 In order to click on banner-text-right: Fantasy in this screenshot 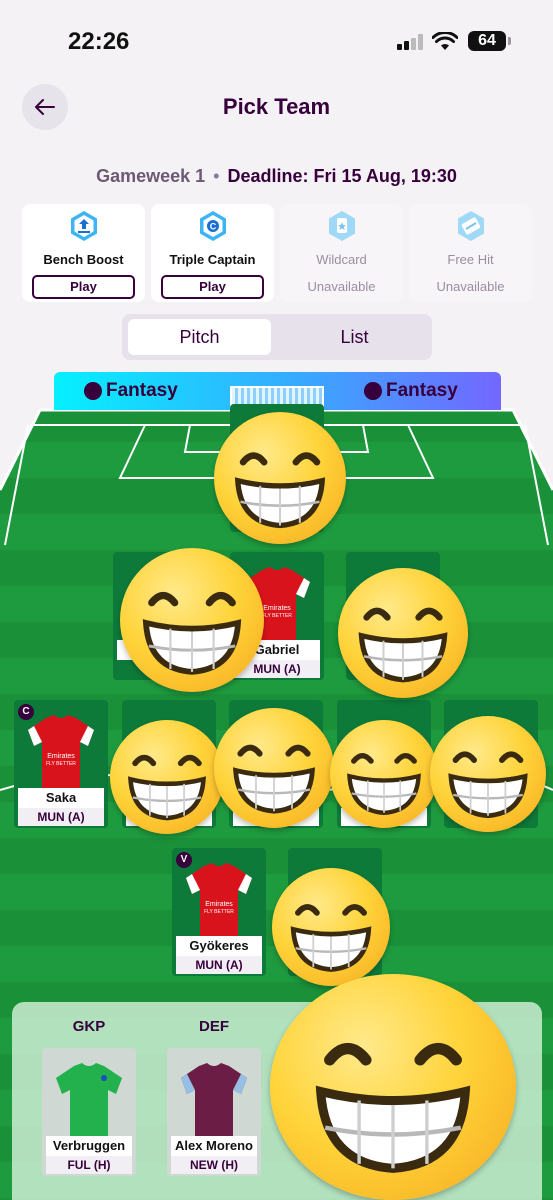, I will do `click(422, 390)`.